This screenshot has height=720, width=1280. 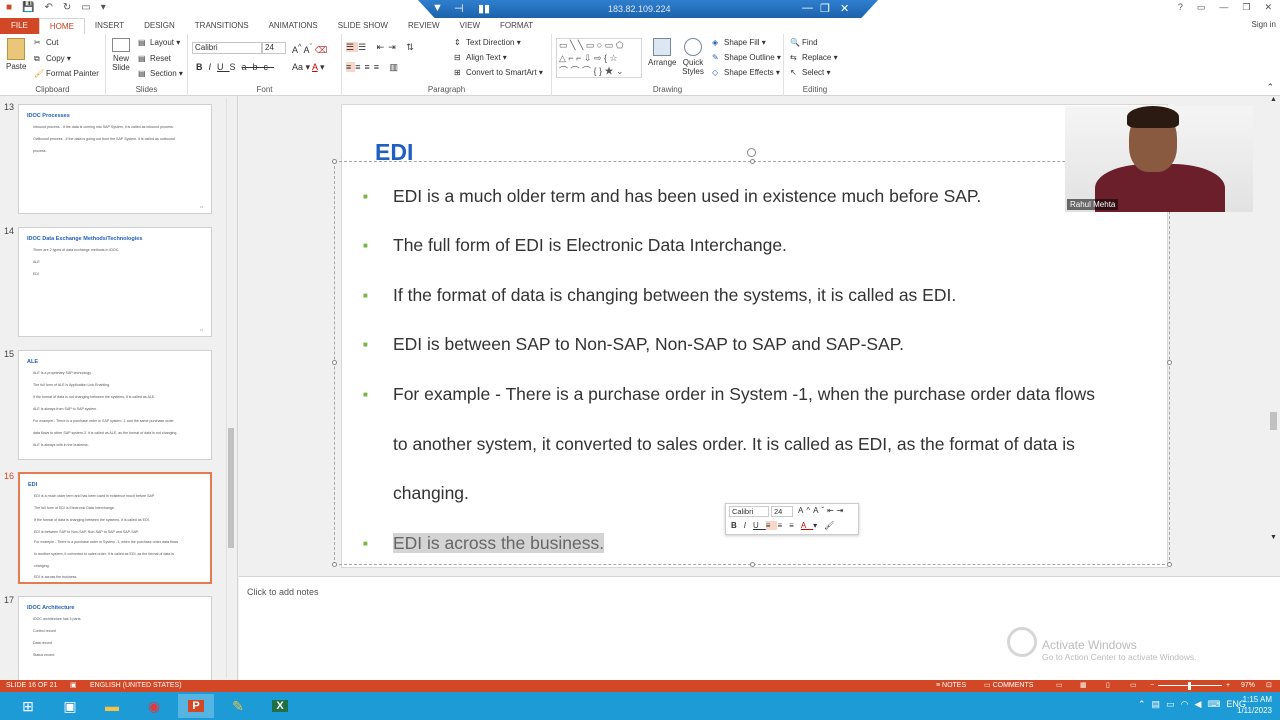 I want to click on zoom-slider-thumb, so click(x=1189, y=686).